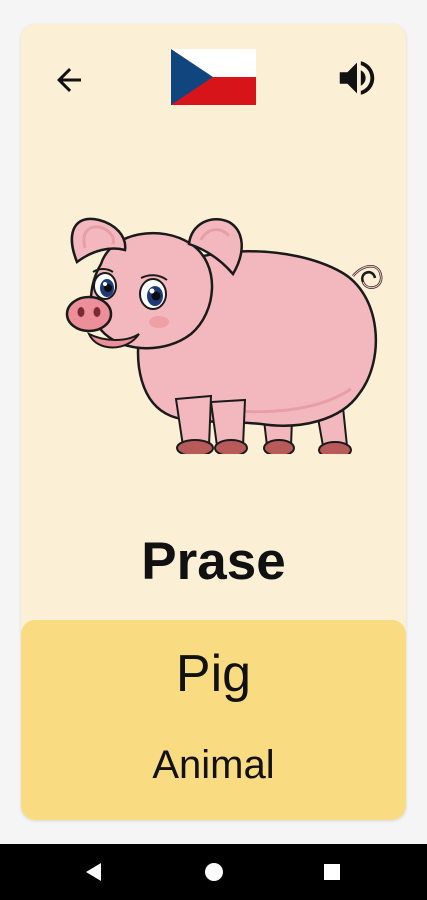  I want to click on play-sound-button, so click(357, 78).